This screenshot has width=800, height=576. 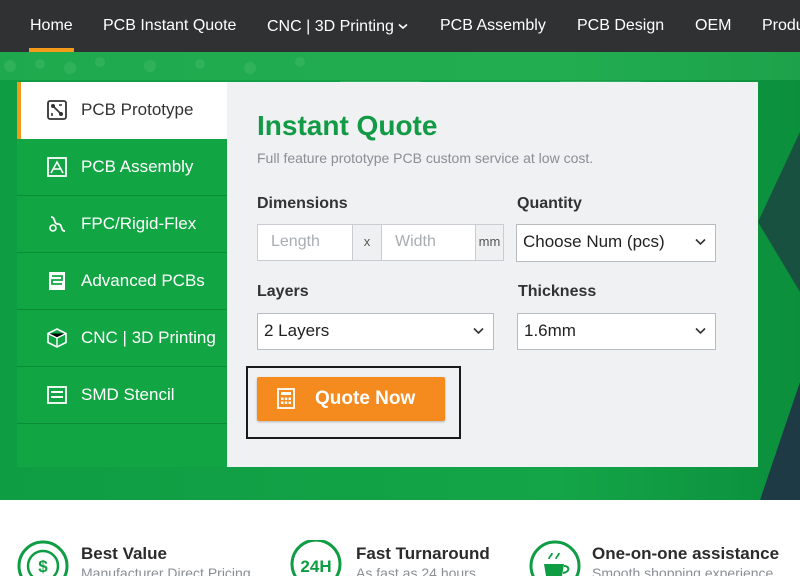 I want to click on thickness-value: 1.6mm, so click(x=550, y=330).